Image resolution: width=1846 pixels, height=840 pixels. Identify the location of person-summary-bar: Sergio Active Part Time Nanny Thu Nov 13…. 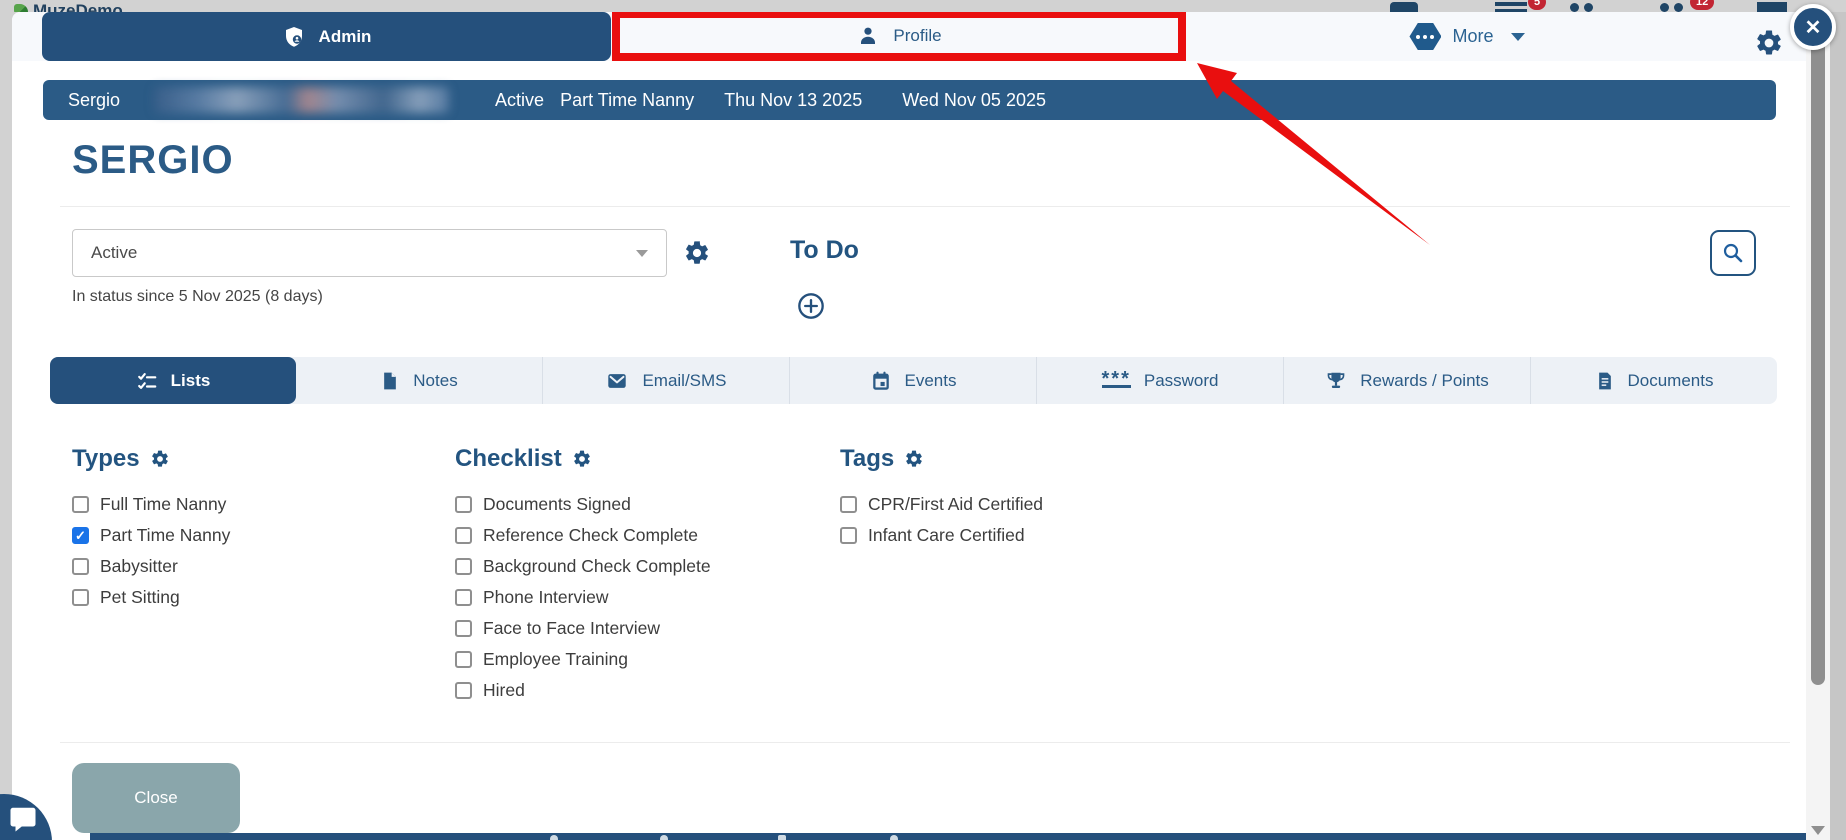
(909, 100).